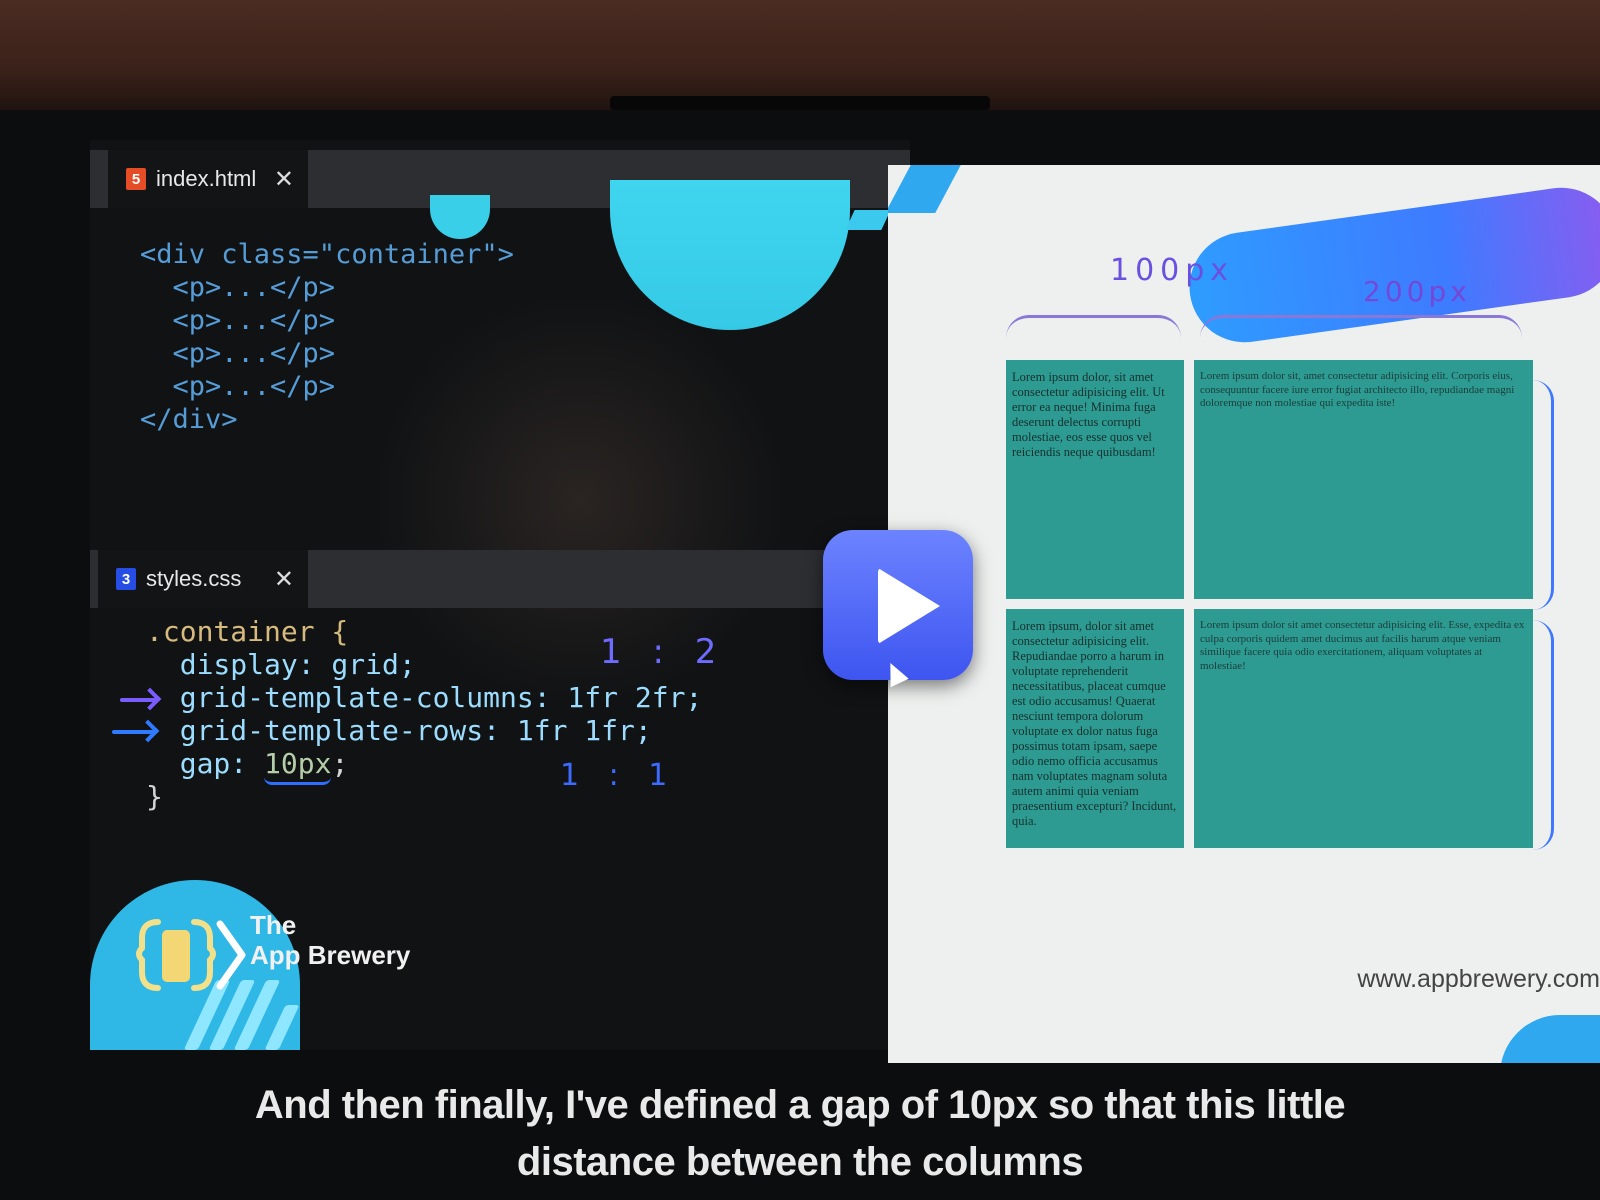 This screenshot has height=1200, width=1600. Describe the element at coordinates (1172, 270) in the screenshot. I see `annotation-100px: 100px` at that location.